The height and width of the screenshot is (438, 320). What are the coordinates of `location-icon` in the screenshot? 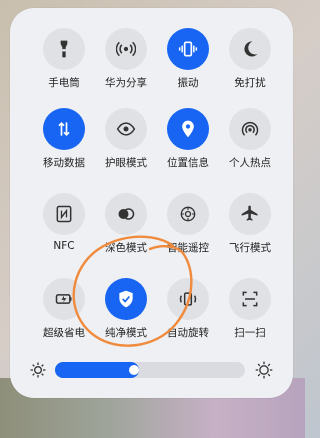 It's located at (188, 129).